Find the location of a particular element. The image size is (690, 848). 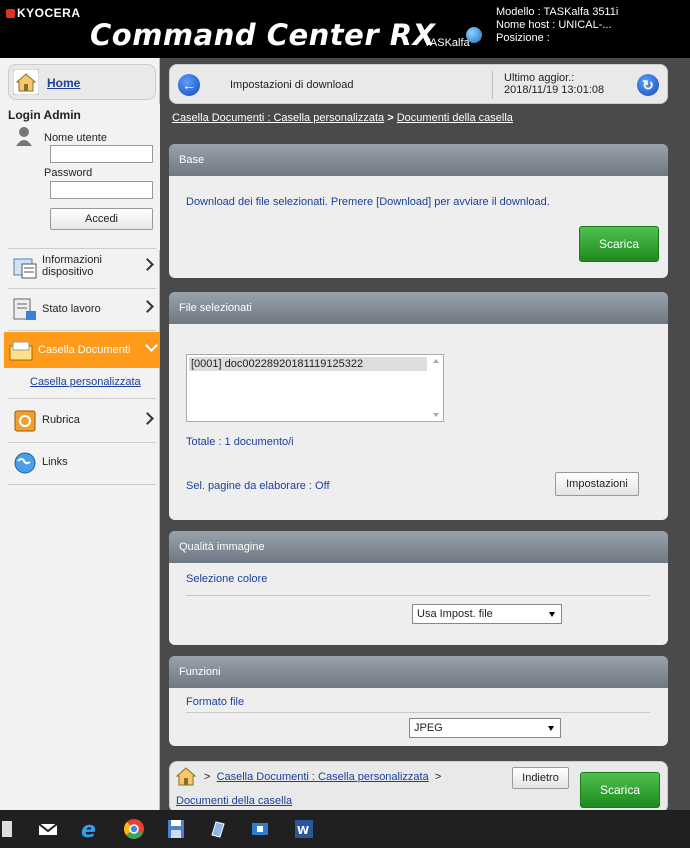

footer-link-documents: Documenti della casella is located at coordinates (234, 801).